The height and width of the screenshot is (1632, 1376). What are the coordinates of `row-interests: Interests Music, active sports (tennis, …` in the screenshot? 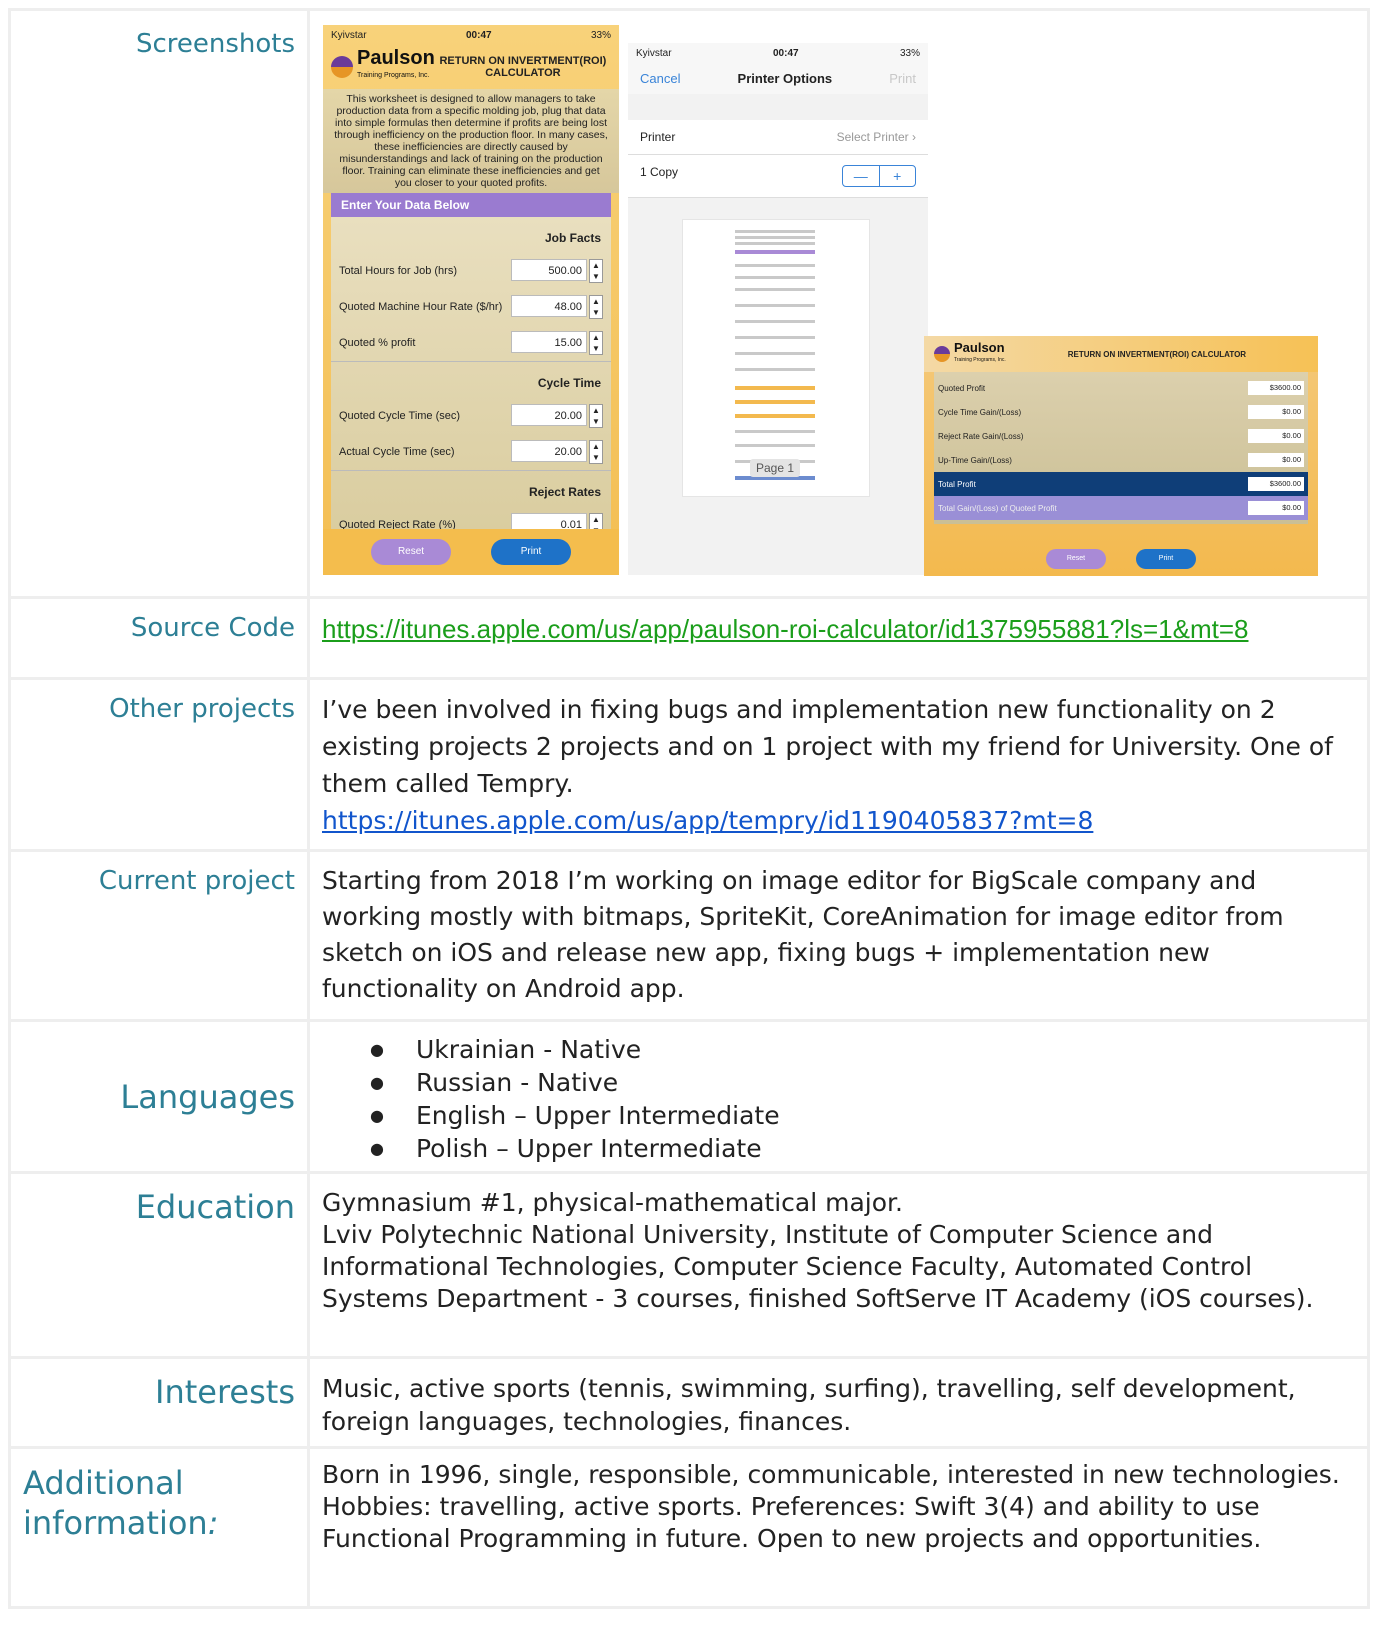 It's located at (689, 1402).